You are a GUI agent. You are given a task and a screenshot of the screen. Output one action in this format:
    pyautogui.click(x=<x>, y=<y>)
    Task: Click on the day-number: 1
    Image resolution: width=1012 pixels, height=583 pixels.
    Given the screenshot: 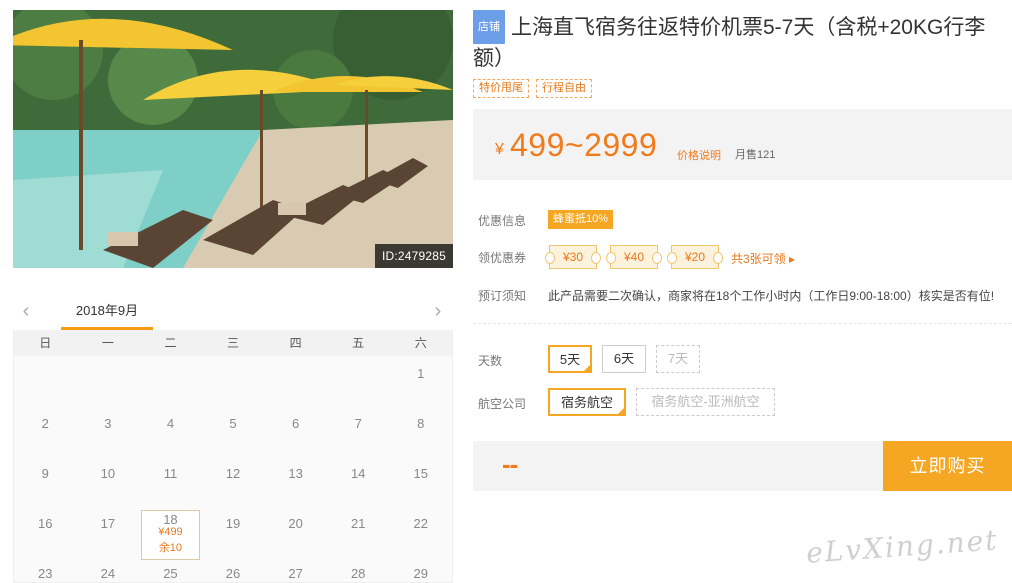 What is the action you would take?
    pyautogui.click(x=421, y=373)
    